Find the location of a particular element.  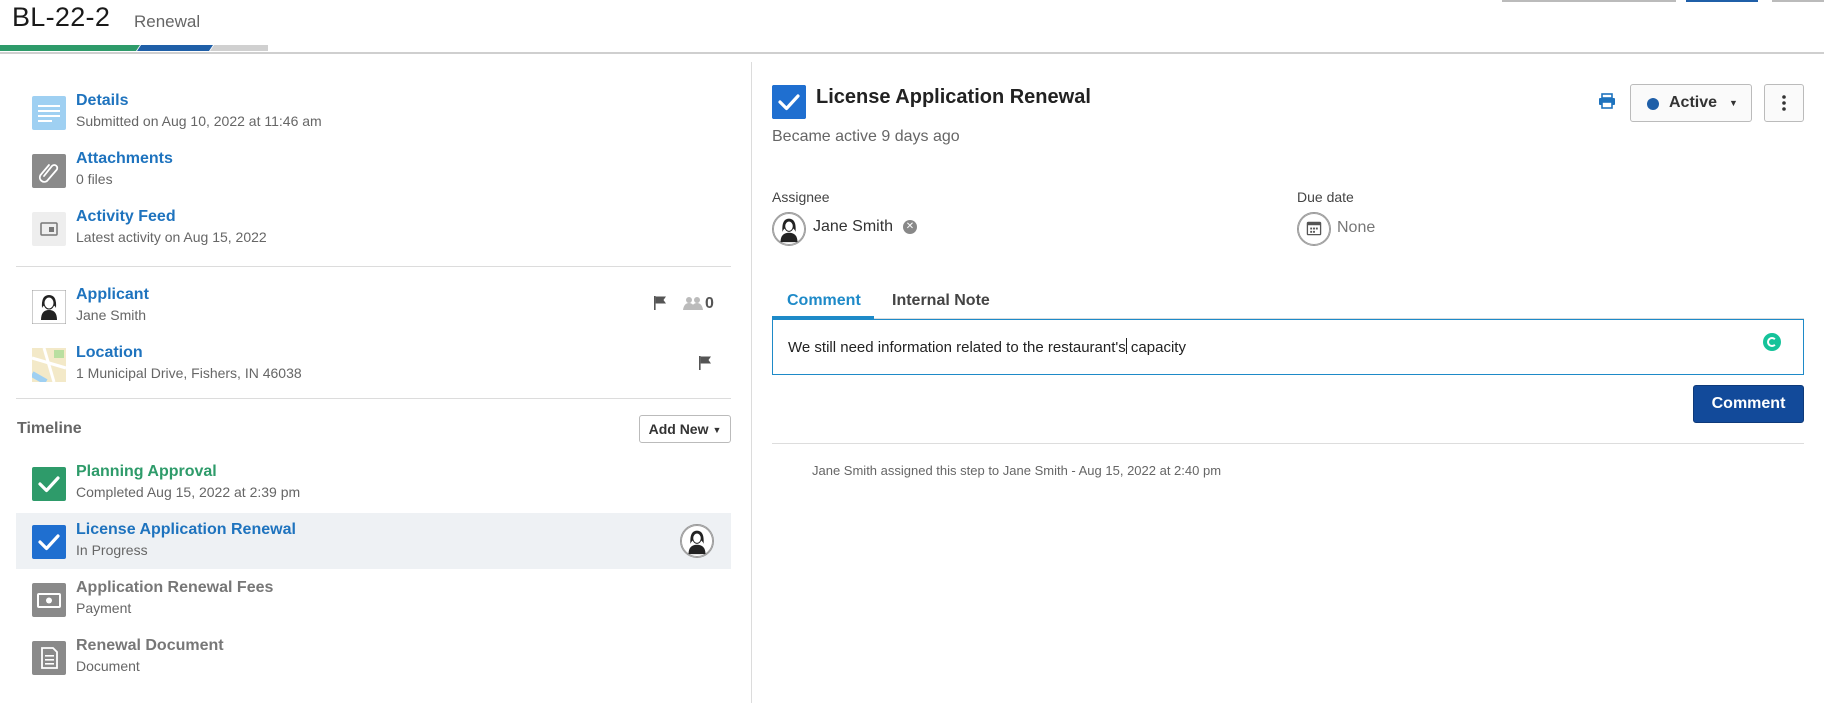

progress-segment-pending is located at coordinates (239, 48).